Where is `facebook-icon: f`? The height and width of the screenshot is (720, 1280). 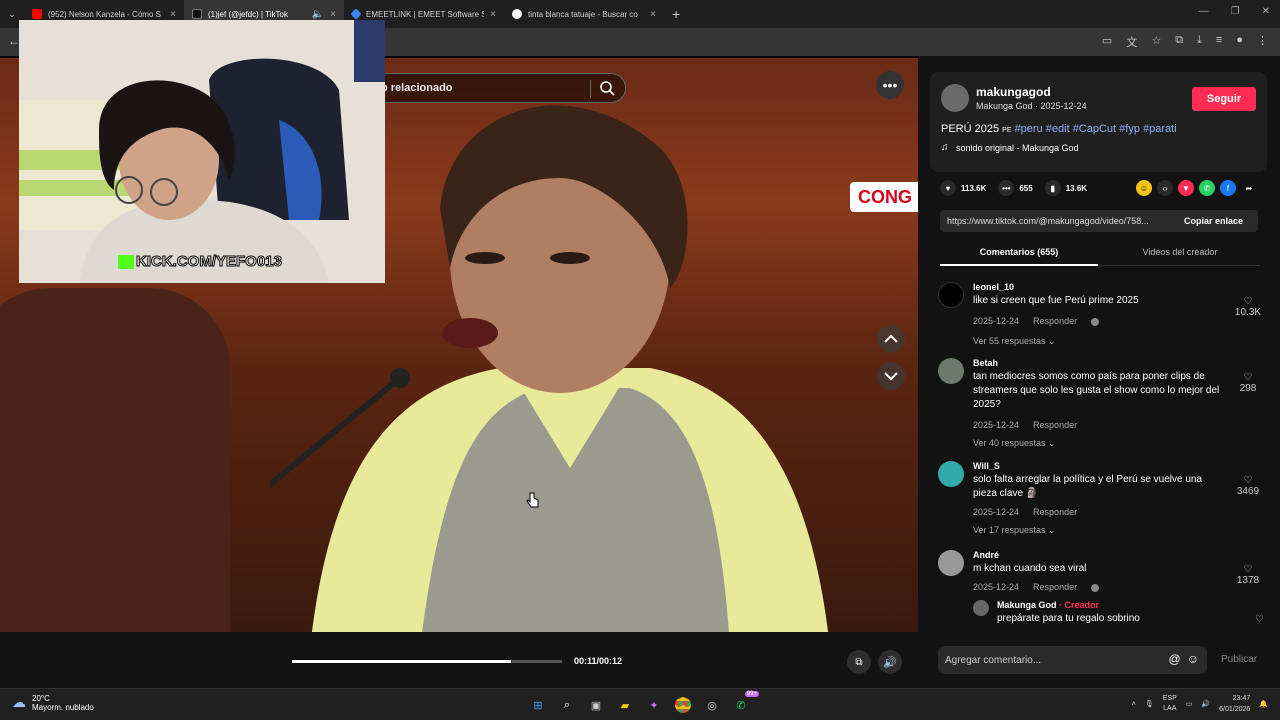 facebook-icon: f is located at coordinates (1228, 188).